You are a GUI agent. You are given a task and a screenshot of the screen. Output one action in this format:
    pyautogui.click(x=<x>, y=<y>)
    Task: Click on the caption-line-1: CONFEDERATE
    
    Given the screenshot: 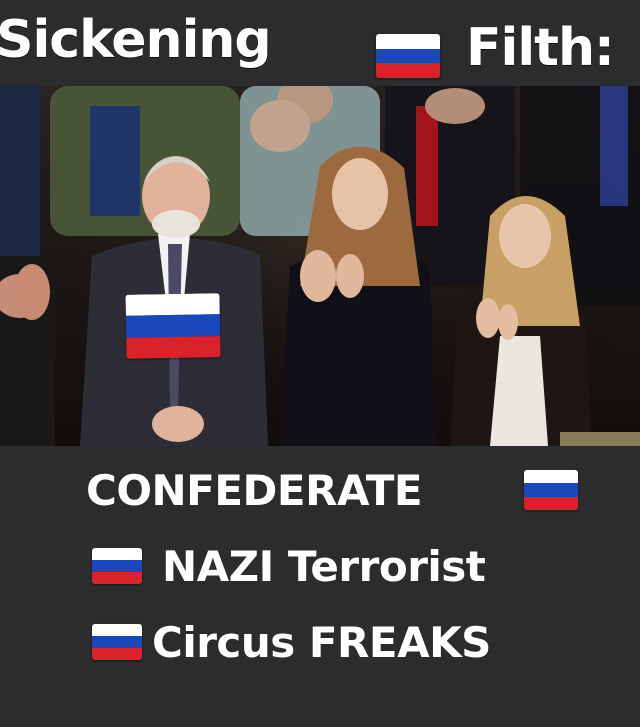 What is the action you would take?
    pyautogui.click(x=254, y=490)
    